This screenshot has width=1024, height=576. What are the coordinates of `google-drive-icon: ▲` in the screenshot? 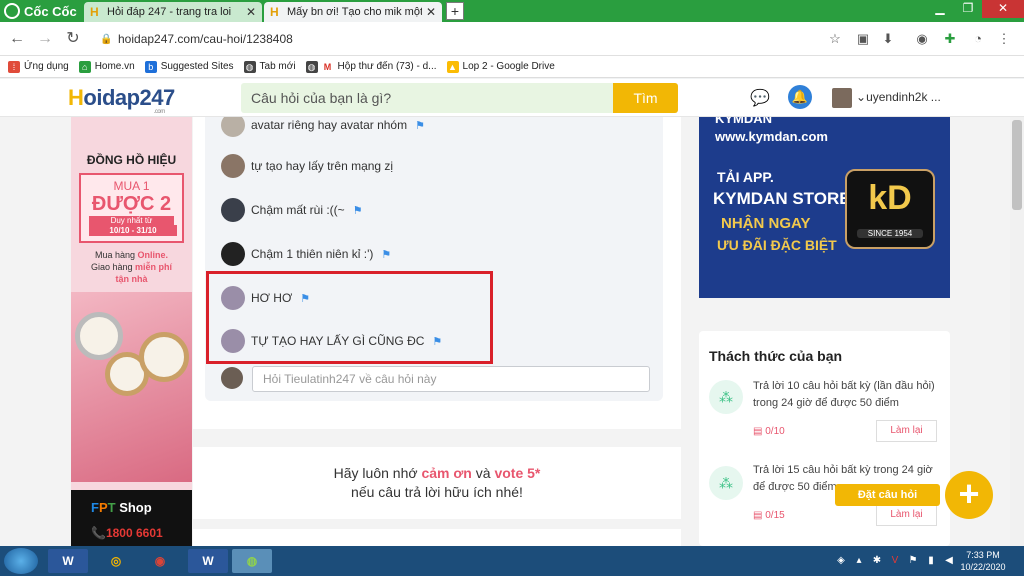 It's located at (452, 66).